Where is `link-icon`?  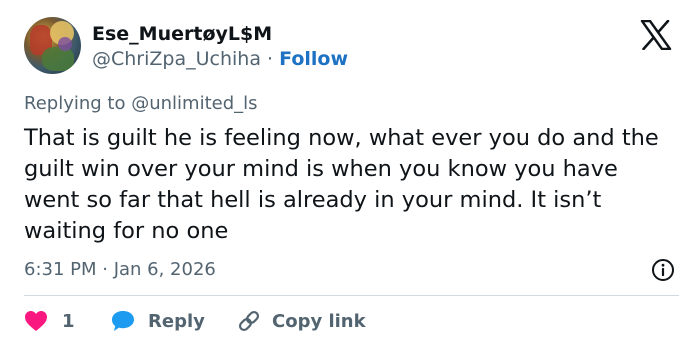
link-icon is located at coordinates (249, 321).